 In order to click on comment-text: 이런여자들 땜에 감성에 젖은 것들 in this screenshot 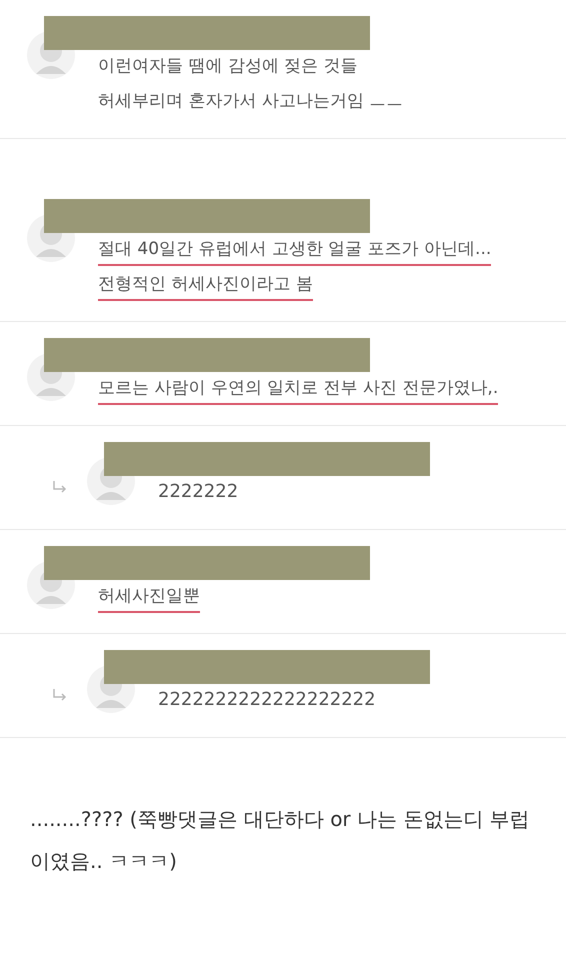, I will do `click(228, 66)`.